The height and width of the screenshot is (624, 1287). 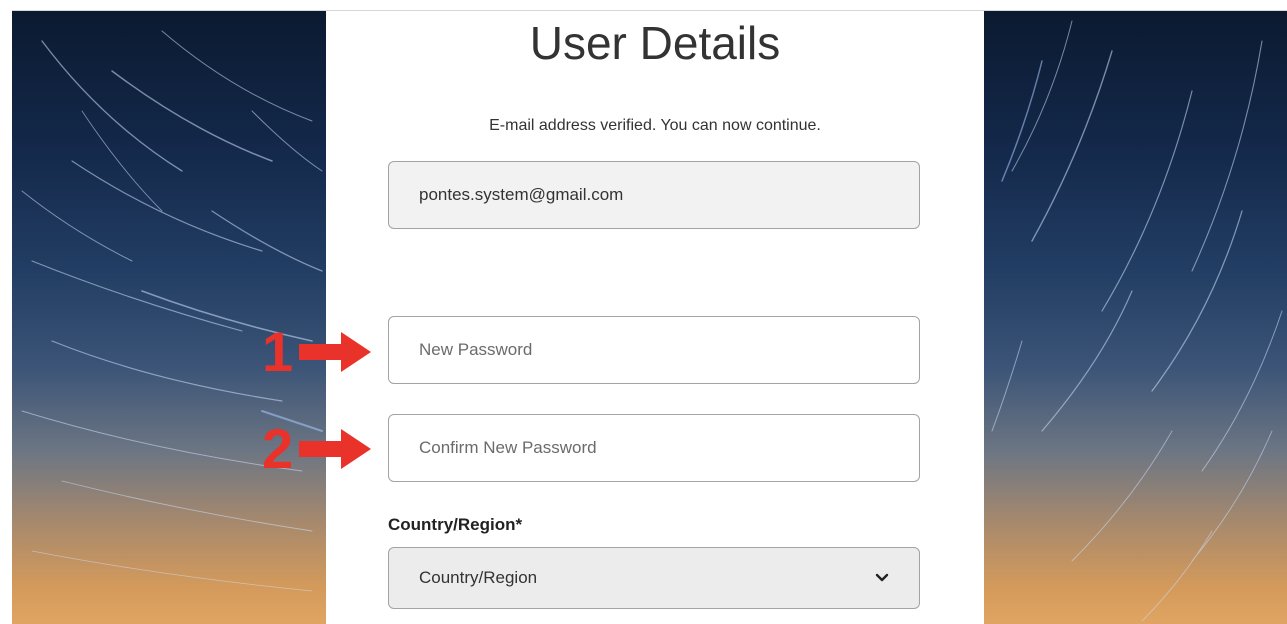 What do you see at coordinates (455, 524) in the screenshot?
I see `country-region-label: Country/Region*` at bounding box center [455, 524].